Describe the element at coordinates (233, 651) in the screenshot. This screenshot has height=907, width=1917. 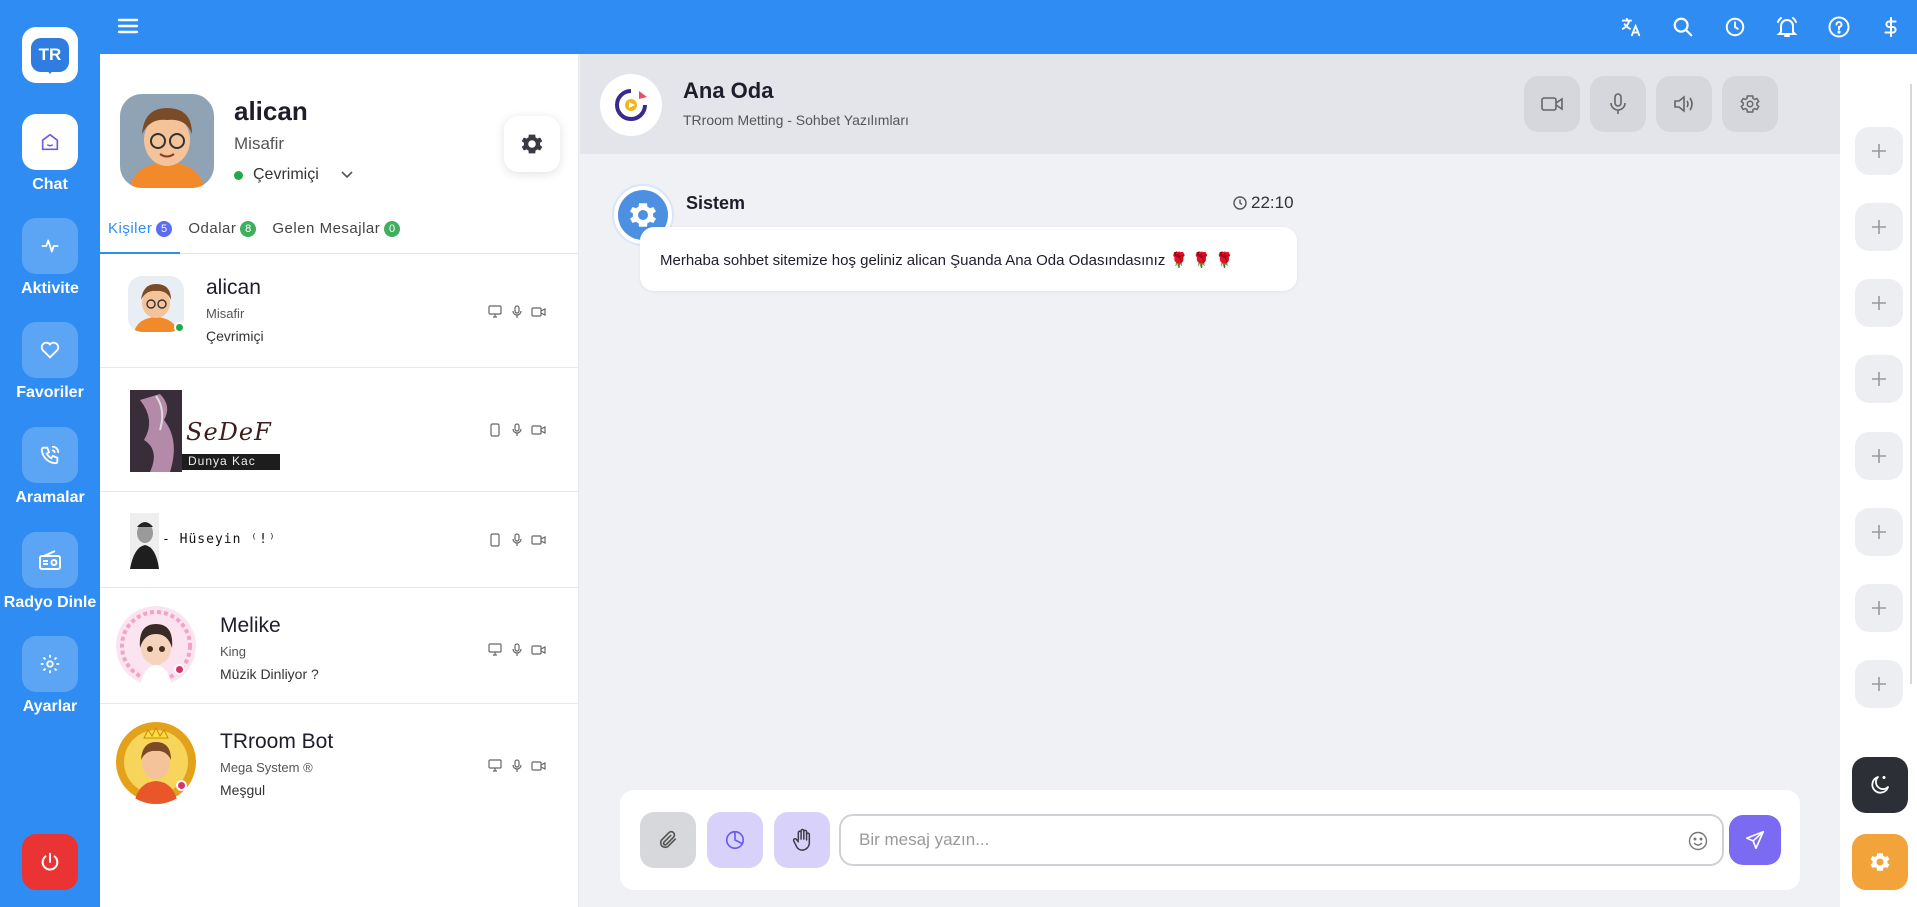
I see `contact-role: King` at that location.